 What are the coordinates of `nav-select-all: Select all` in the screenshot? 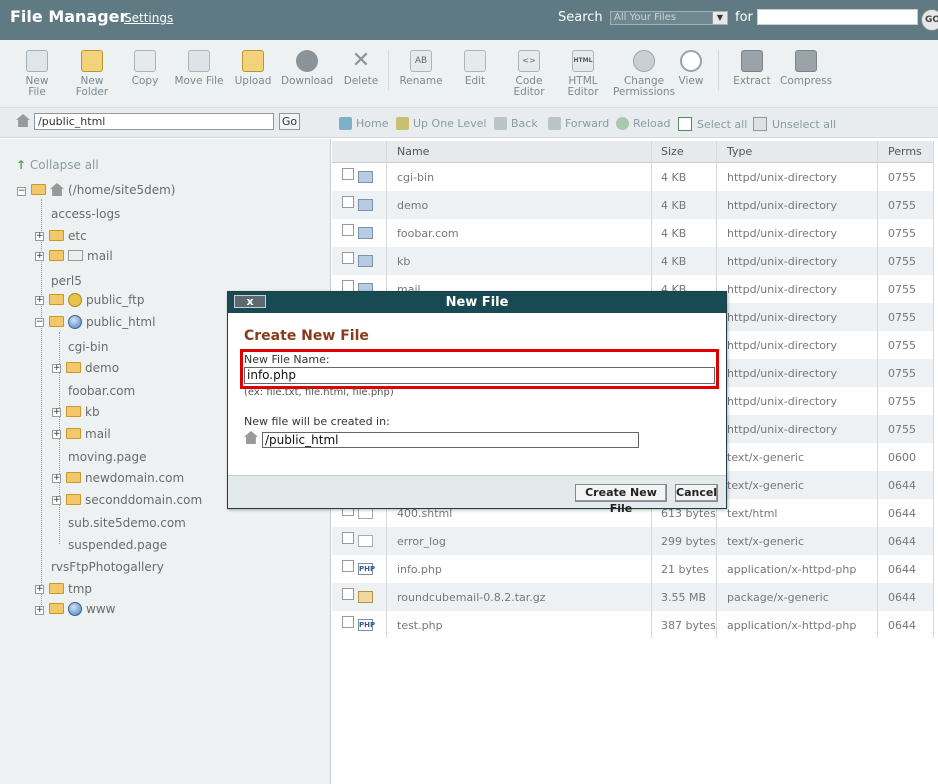 It's located at (712, 124).